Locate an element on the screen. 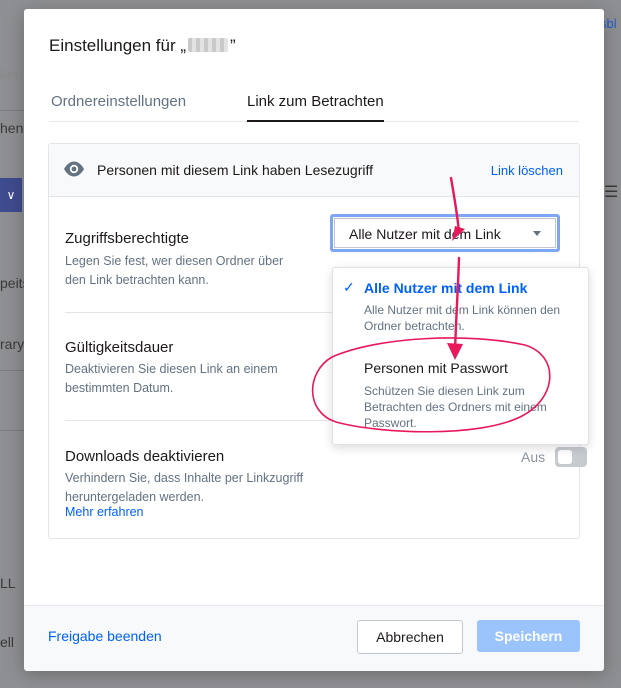 This screenshot has height=688, width=621. caret-down-icon is located at coordinates (537, 233).